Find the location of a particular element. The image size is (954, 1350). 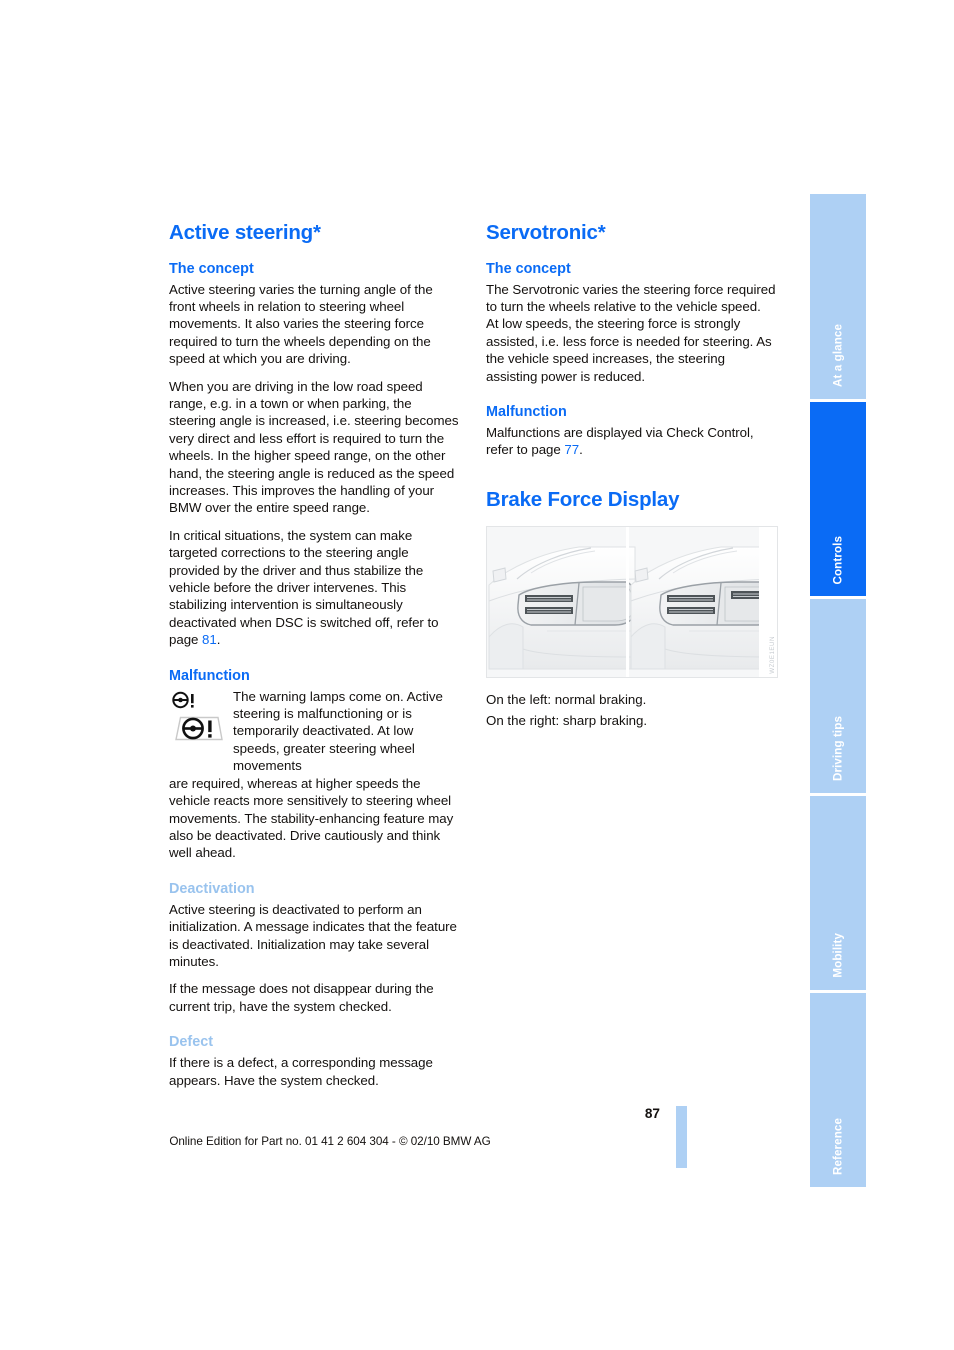

servotronic-malfunction-suffix: . is located at coordinates (581, 450).